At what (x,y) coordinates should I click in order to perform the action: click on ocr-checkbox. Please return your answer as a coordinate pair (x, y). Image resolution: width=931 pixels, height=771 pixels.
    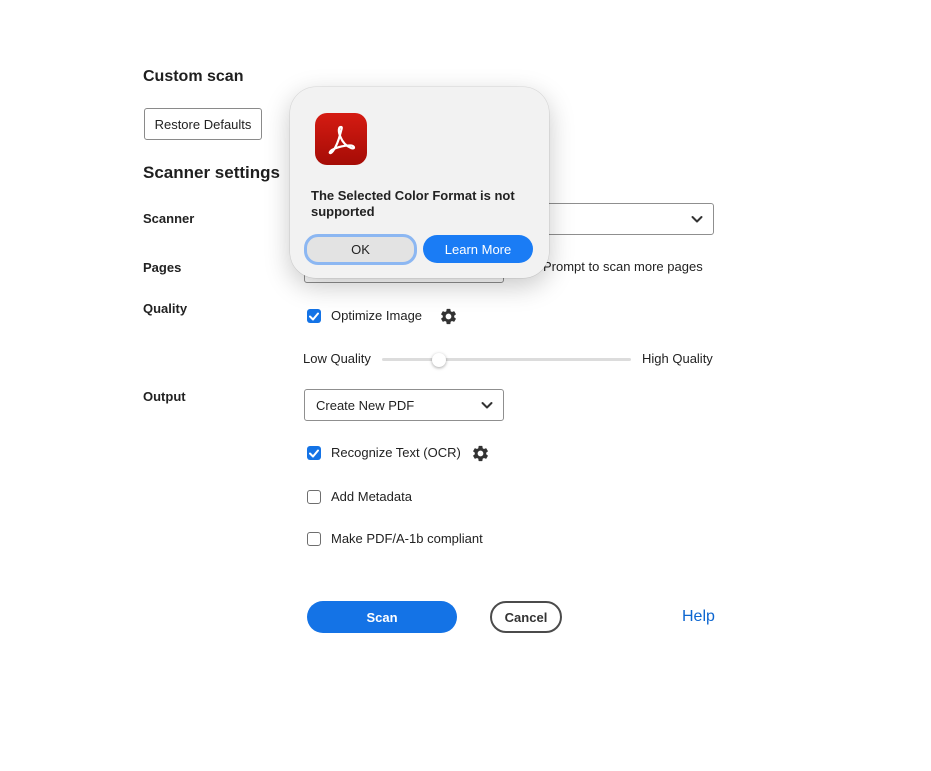
    Looking at the image, I should click on (314, 453).